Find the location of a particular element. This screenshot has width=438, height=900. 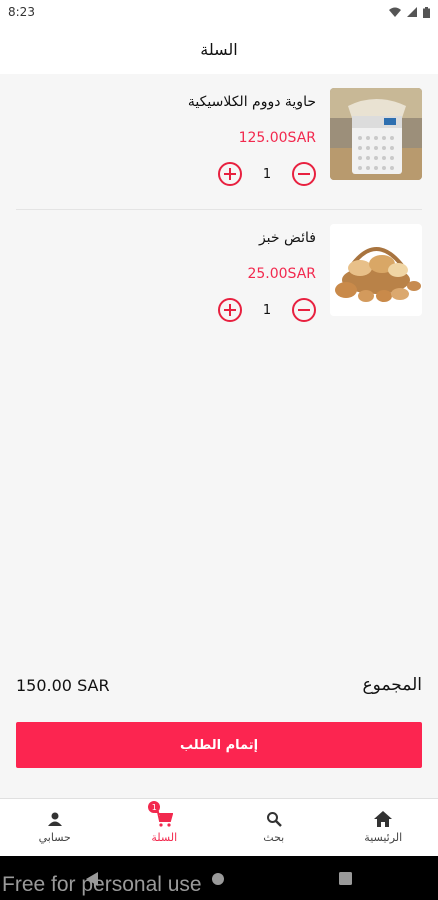

total-label: المجموع is located at coordinates (392, 685).